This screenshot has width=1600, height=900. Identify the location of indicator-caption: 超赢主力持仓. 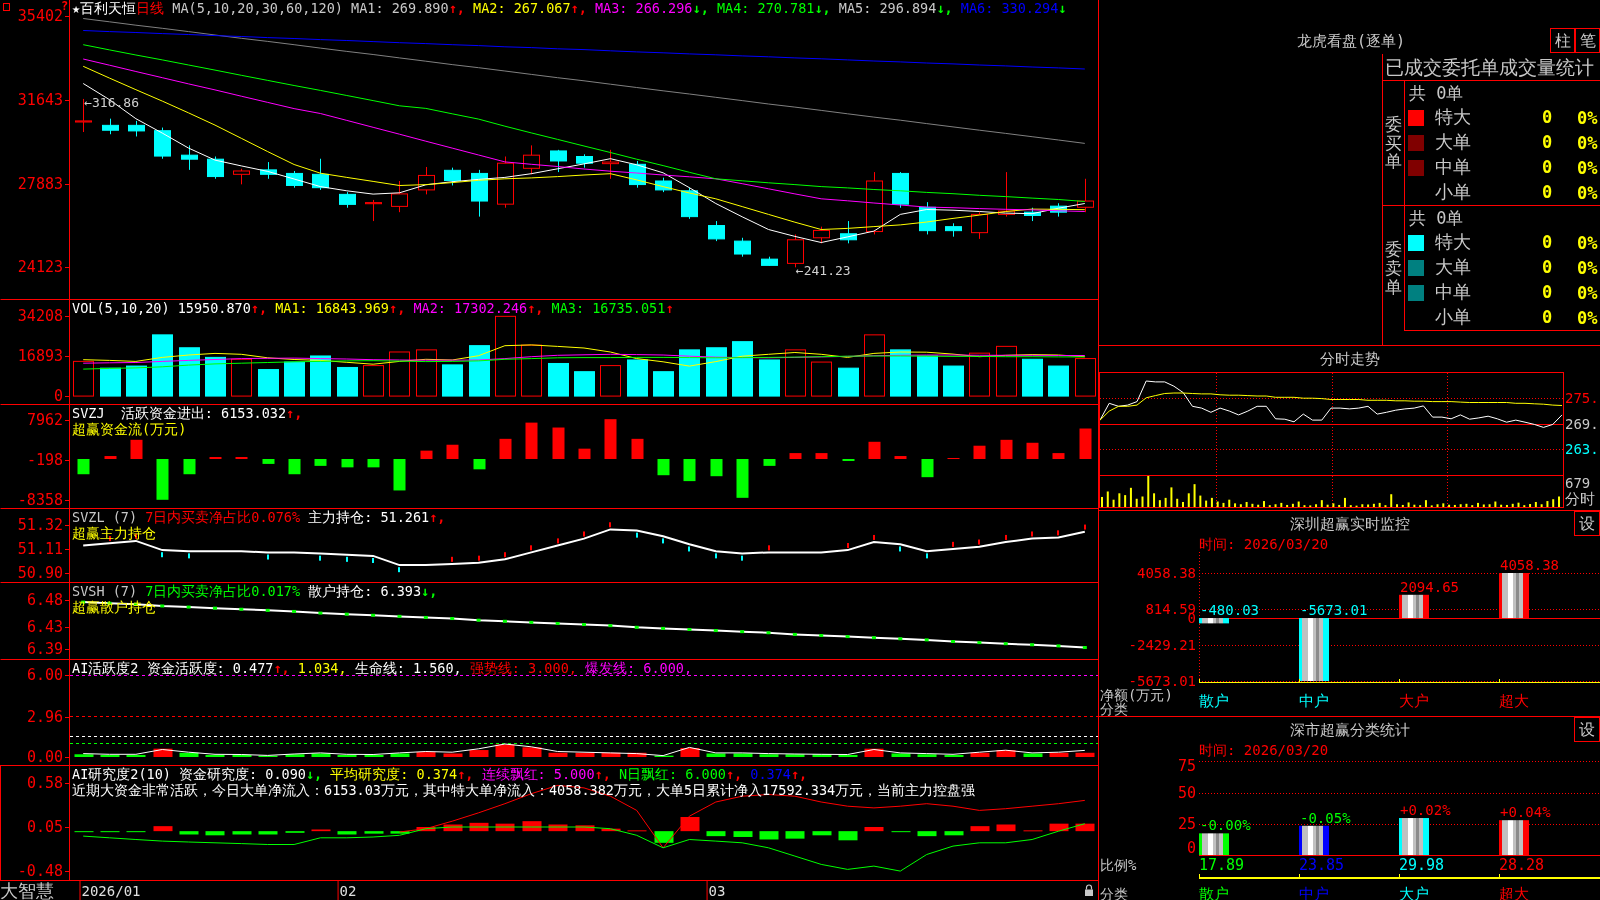
(114, 533).